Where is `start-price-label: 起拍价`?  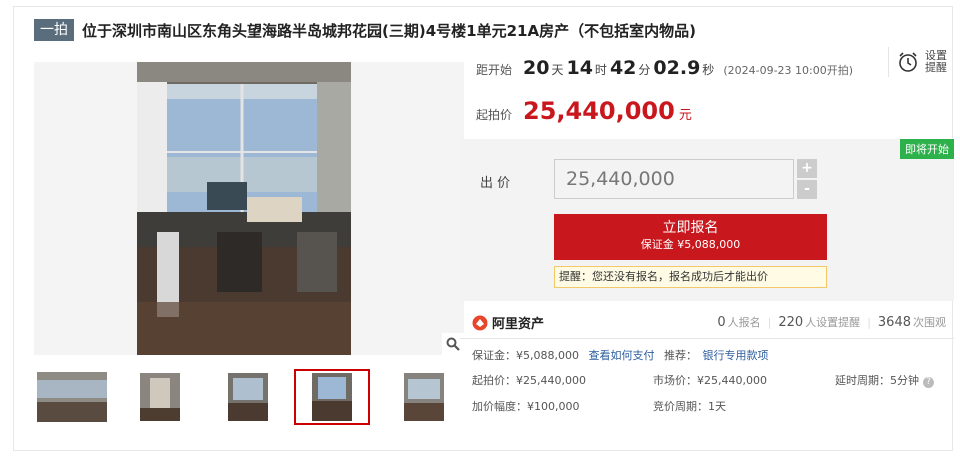 start-price-label: 起拍价 is located at coordinates (494, 115).